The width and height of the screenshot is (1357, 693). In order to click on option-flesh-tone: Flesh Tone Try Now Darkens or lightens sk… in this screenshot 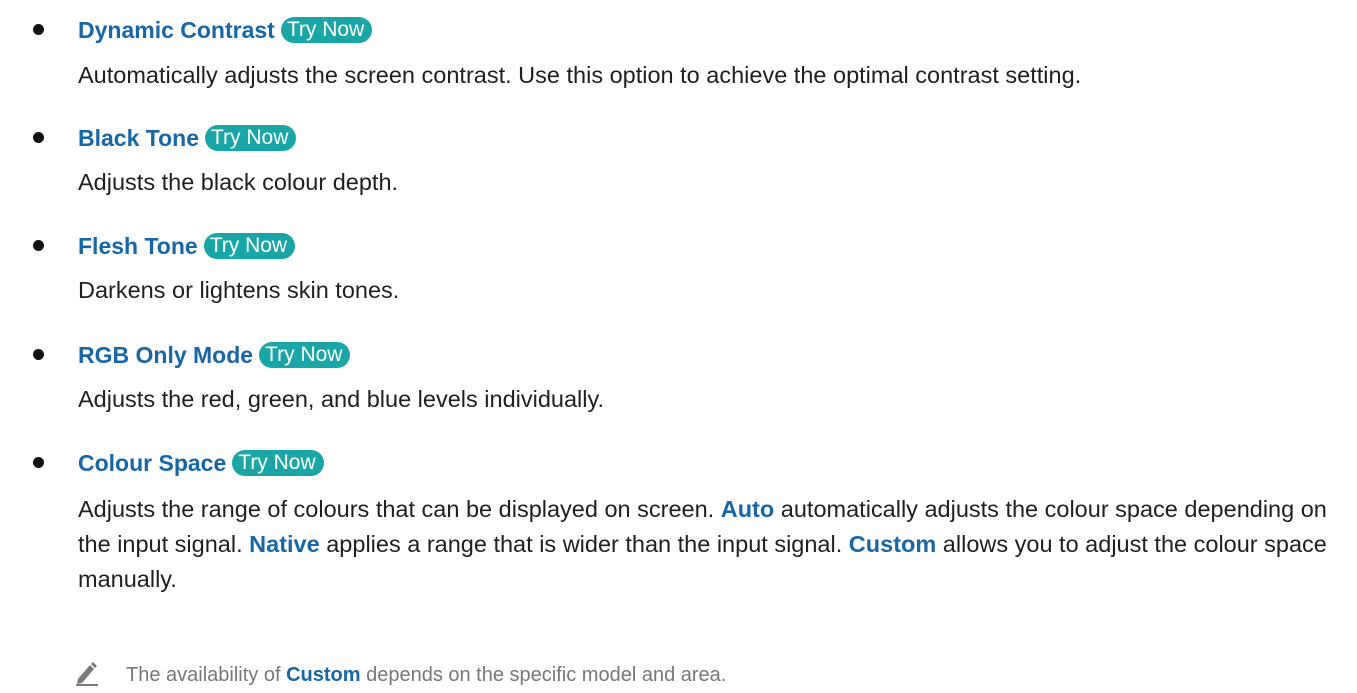, I will do `click(678, 264)`.